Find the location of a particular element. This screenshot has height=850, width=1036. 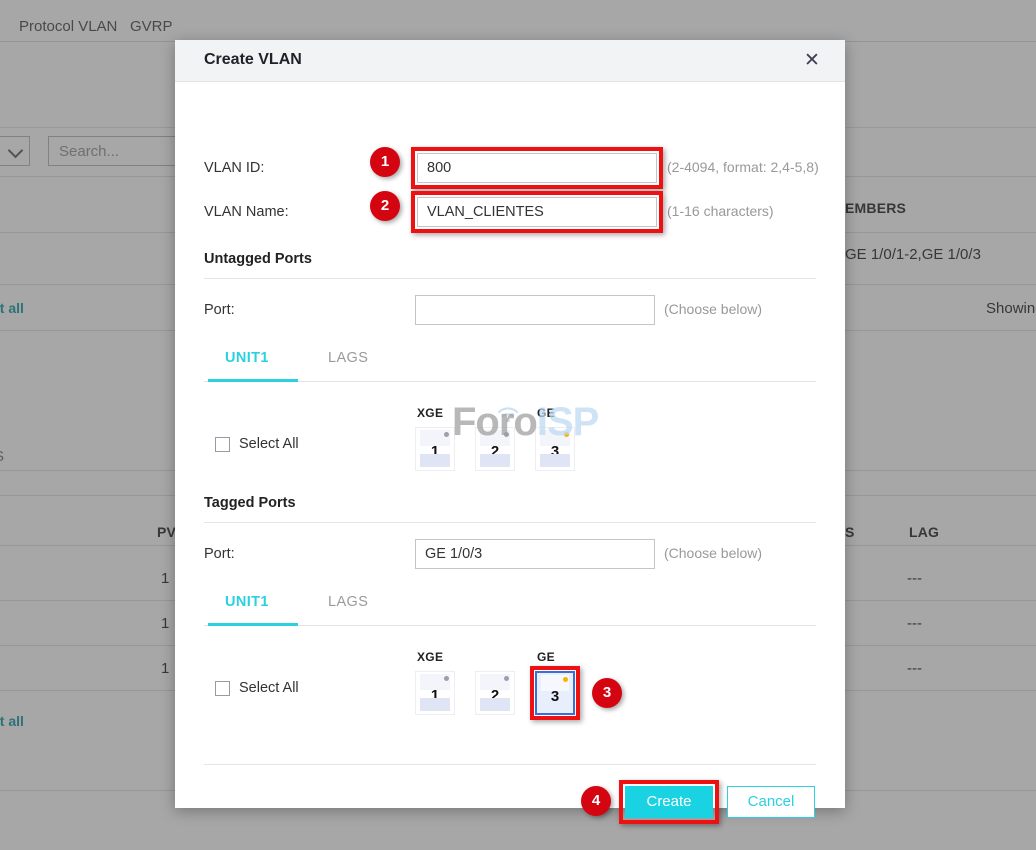

annotation-badge-1: 1 is located at coordinates (385, 162).